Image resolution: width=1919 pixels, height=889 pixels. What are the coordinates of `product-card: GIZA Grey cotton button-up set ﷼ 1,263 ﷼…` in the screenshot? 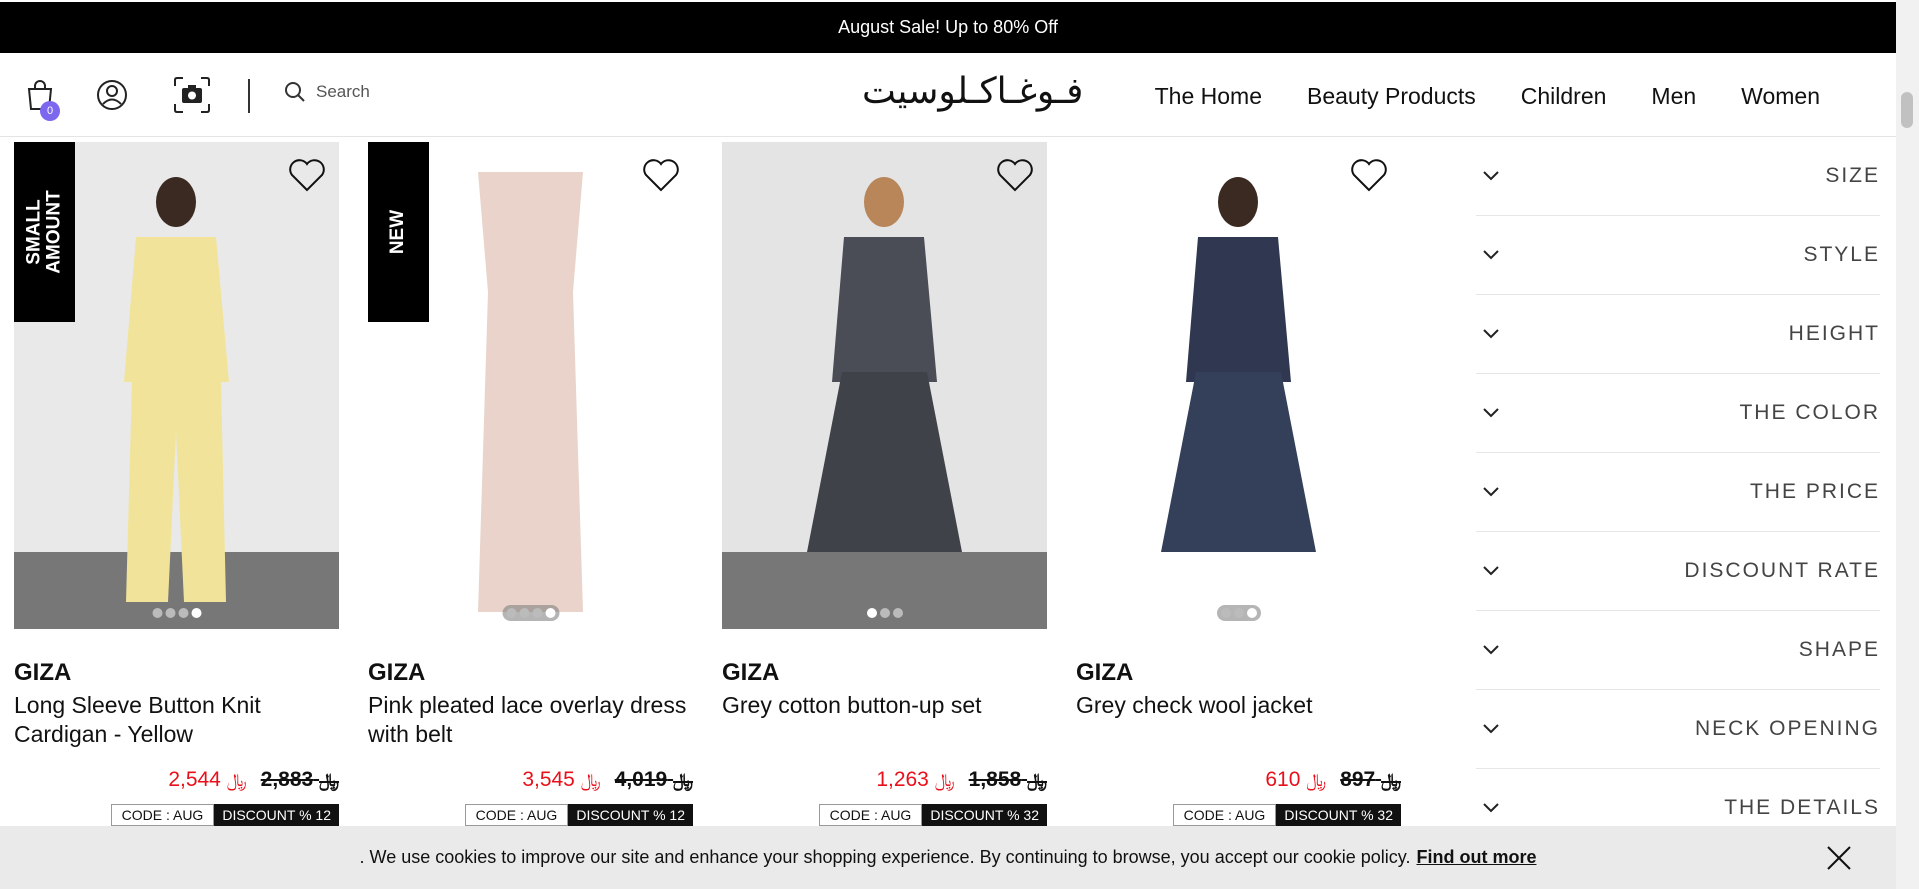 It's located at (884, 484).